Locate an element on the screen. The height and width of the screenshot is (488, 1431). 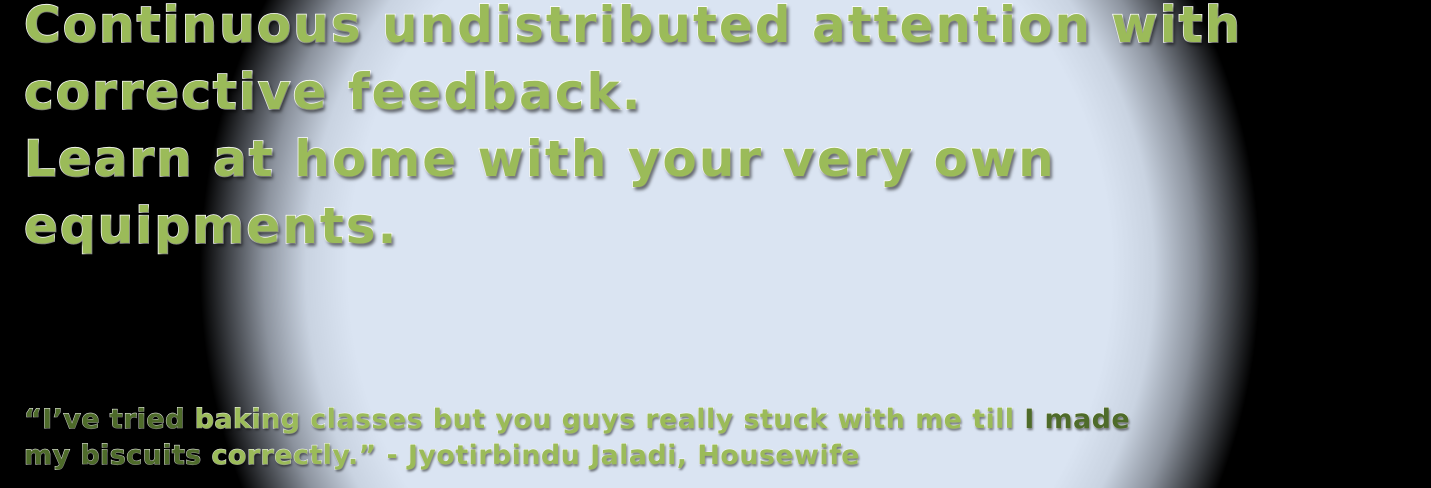
headline-line-4: equipments. is located at coordinates (211, 226).